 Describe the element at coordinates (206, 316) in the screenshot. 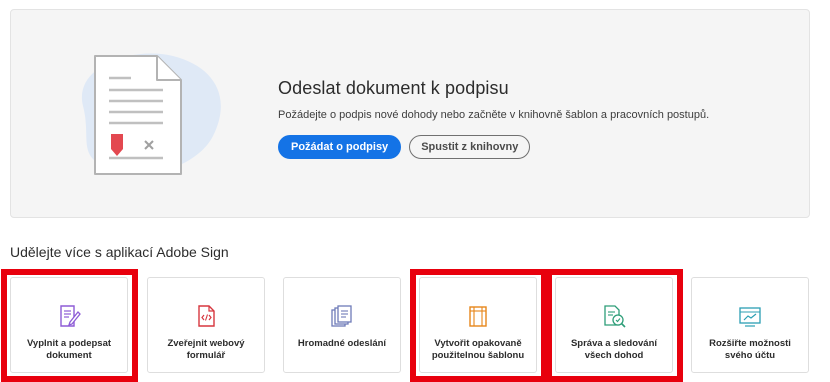

I see `web-form-icon` at that location.